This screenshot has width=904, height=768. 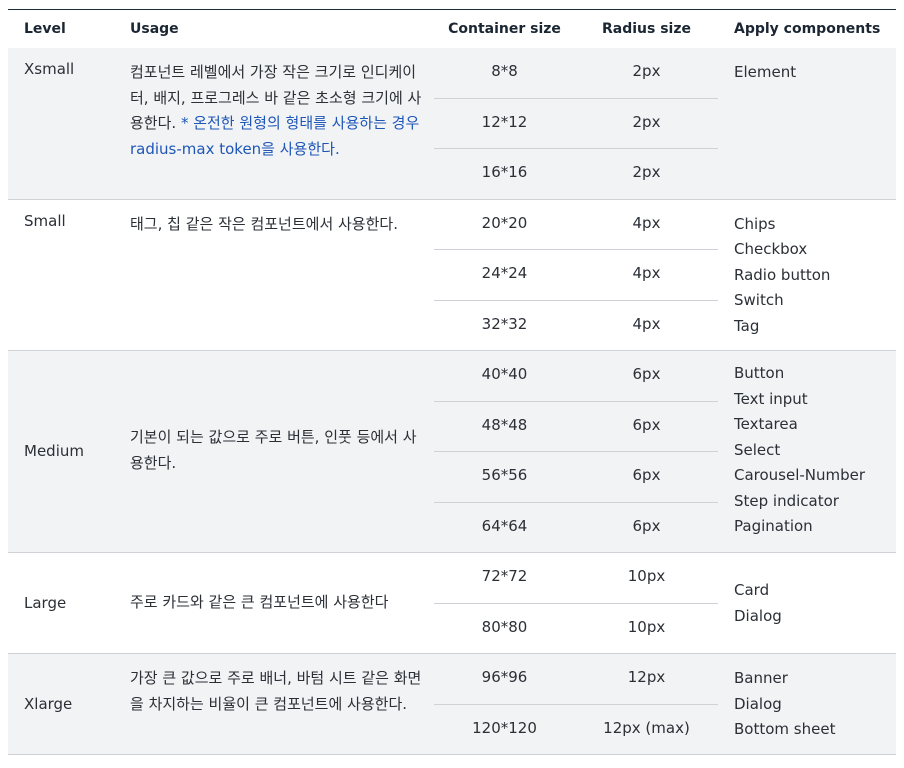 What do you see at coordinates (785, 729) in the screenshot?
I see `apply-component-item: Bottom sheet` at bounding box center [785, 729].